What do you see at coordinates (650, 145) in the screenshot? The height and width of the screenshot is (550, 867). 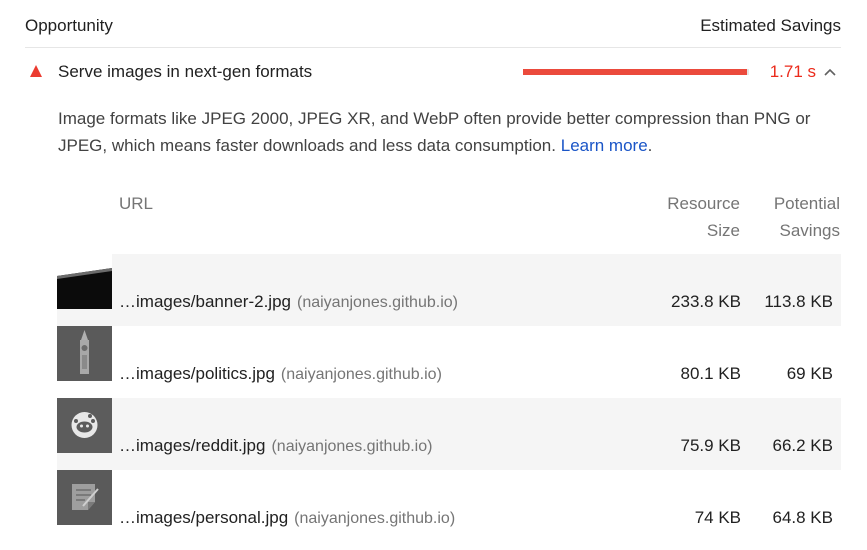 I see `description-period: .` at bounding box center [650, 145].